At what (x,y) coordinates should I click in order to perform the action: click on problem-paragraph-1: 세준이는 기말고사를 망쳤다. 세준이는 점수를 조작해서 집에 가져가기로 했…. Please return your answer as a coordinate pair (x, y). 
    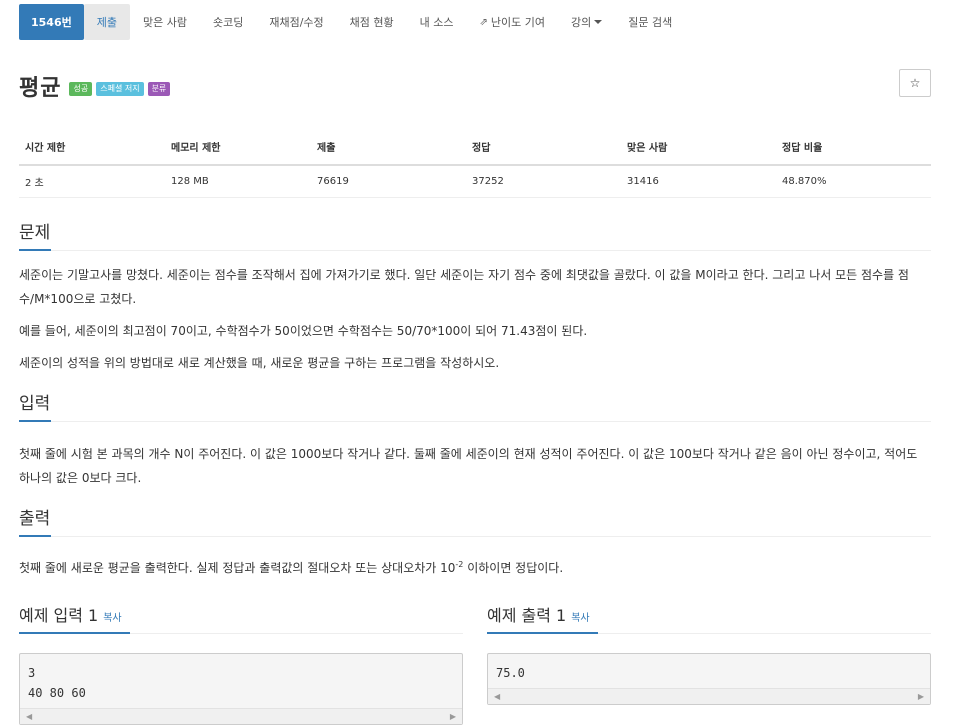
    Looking at the image, I should click on (464, 287).